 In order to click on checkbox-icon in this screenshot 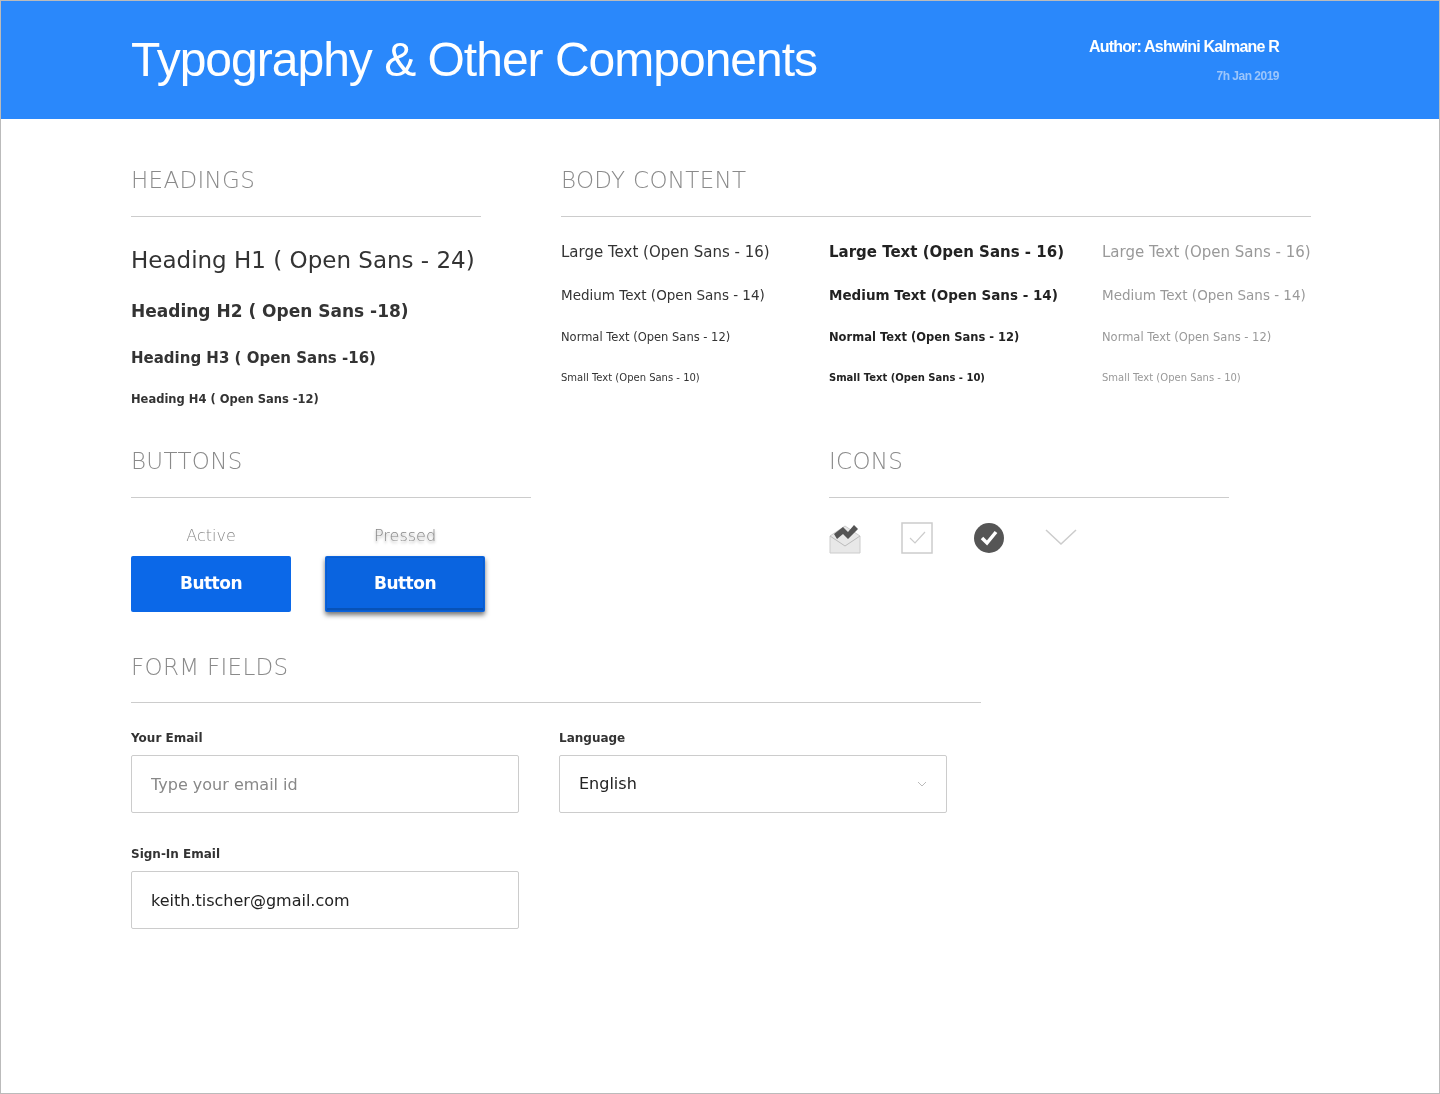, I will do `click(917, 537)`.